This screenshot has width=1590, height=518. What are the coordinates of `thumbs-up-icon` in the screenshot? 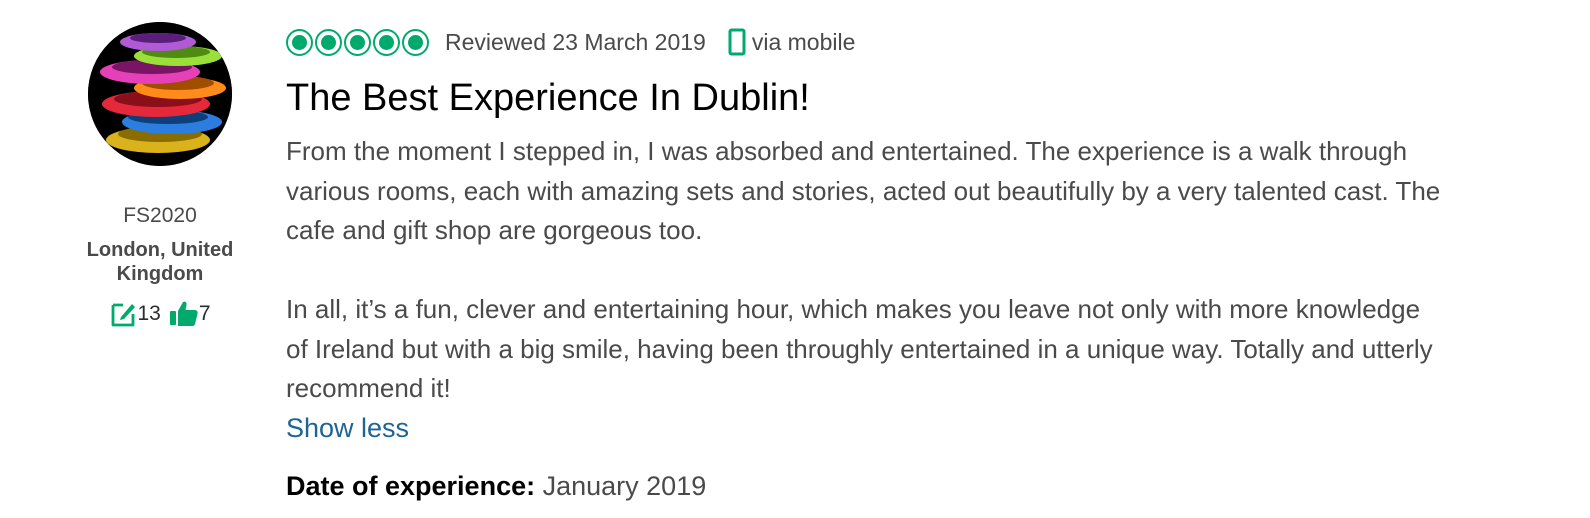 It's located at (184, 314).